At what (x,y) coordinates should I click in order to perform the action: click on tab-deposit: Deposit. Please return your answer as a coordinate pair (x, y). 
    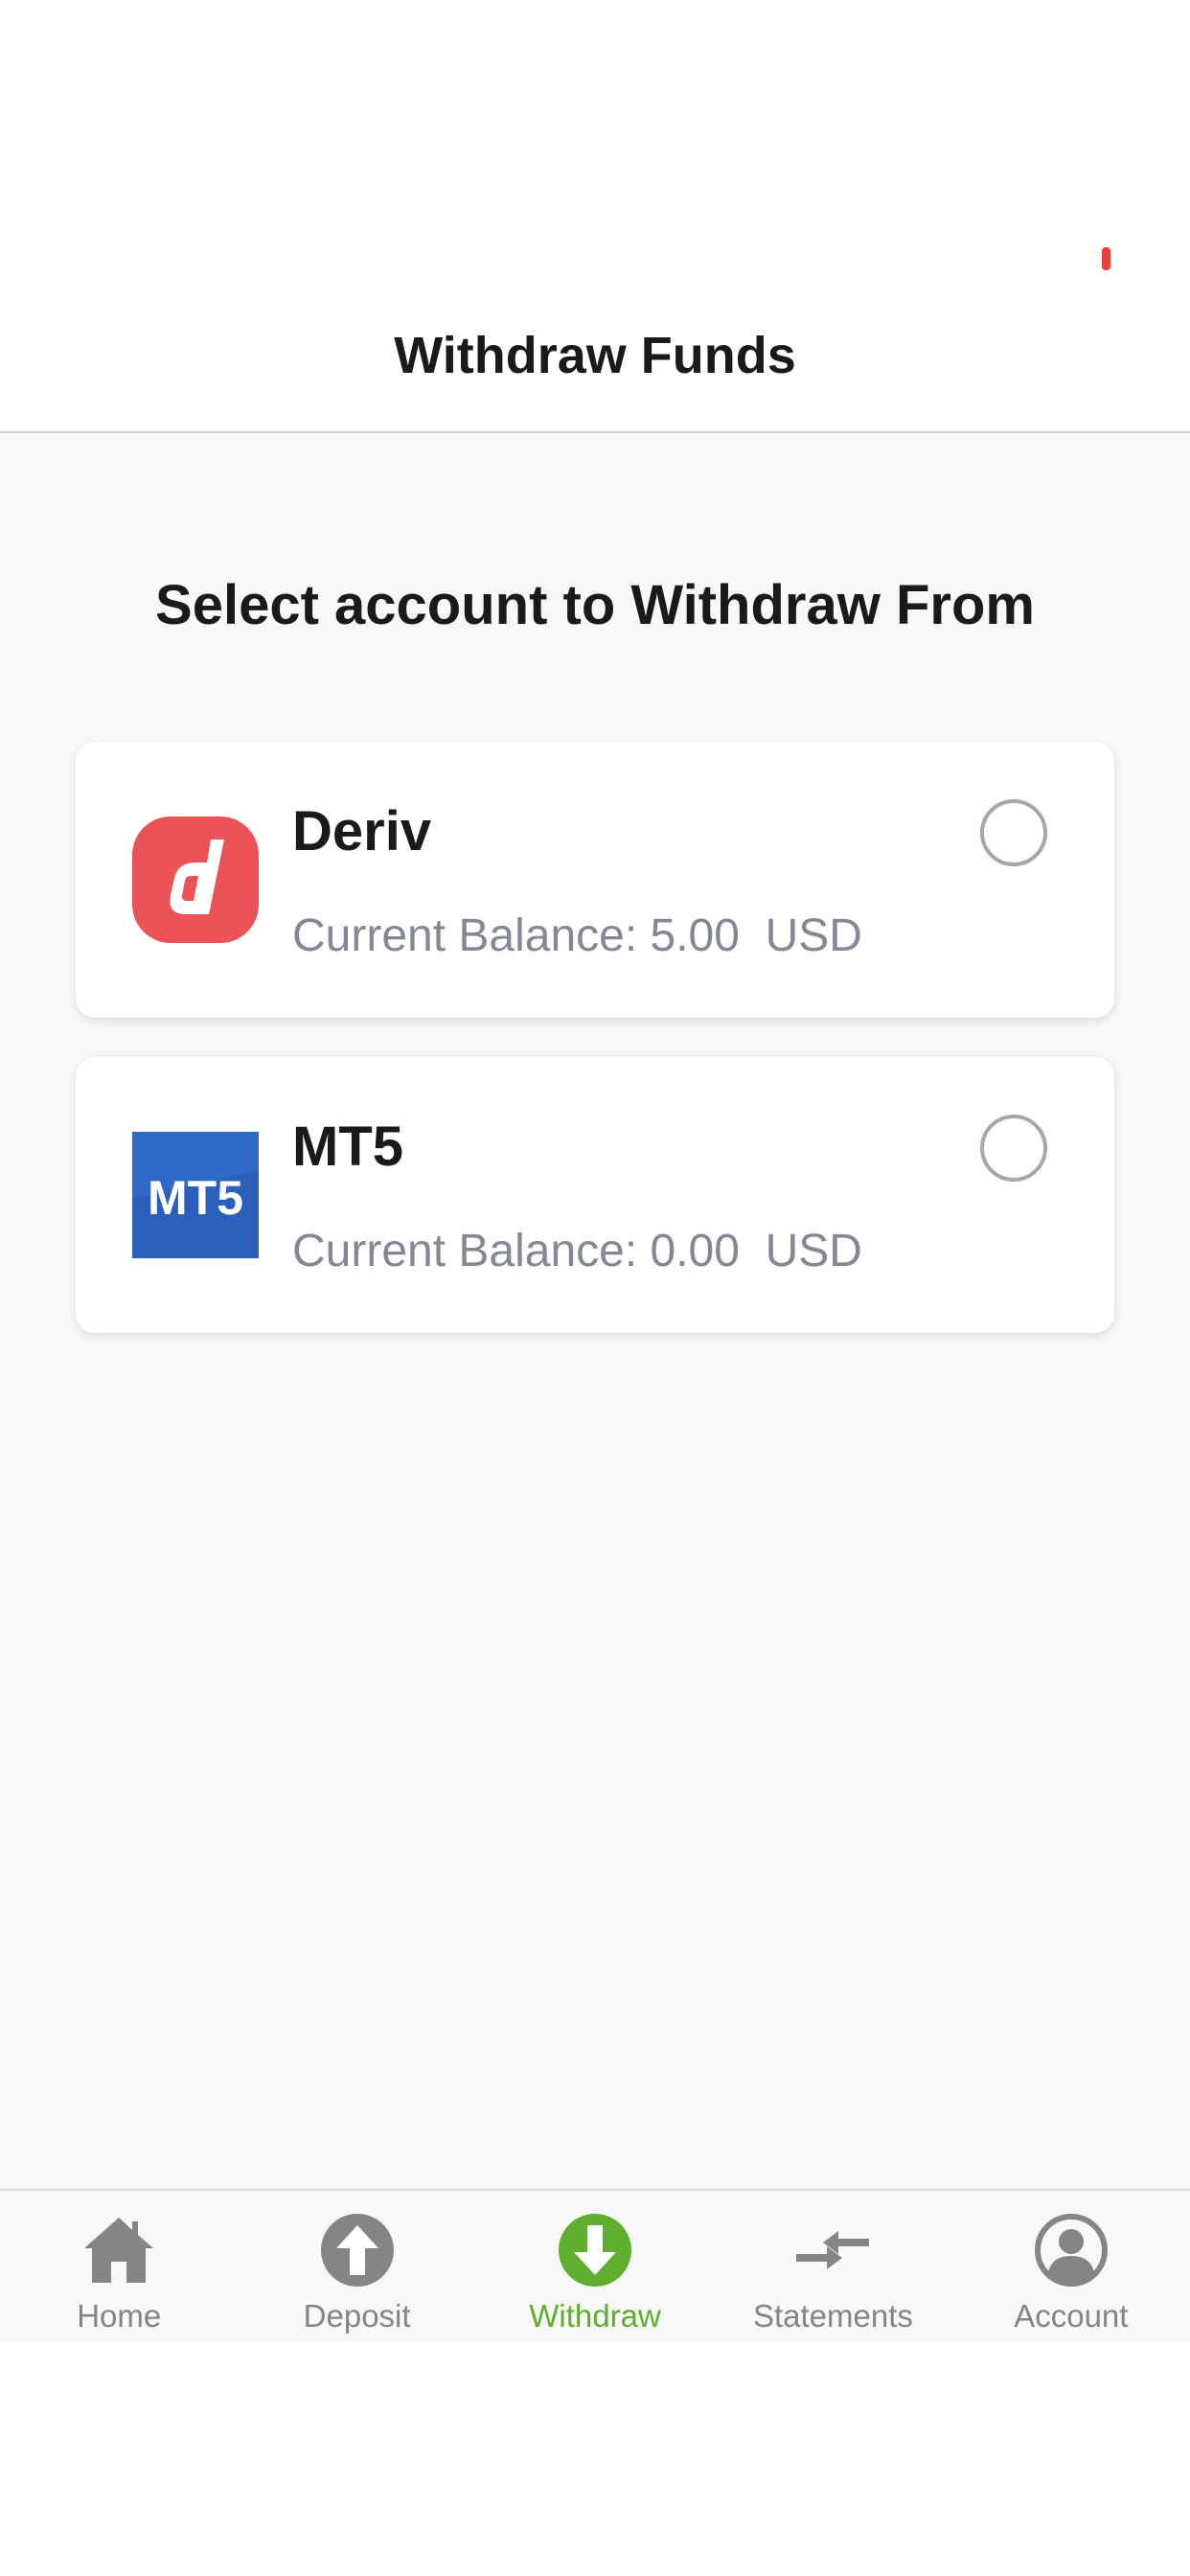
    Looking at the image, I should click on (357, 2267).